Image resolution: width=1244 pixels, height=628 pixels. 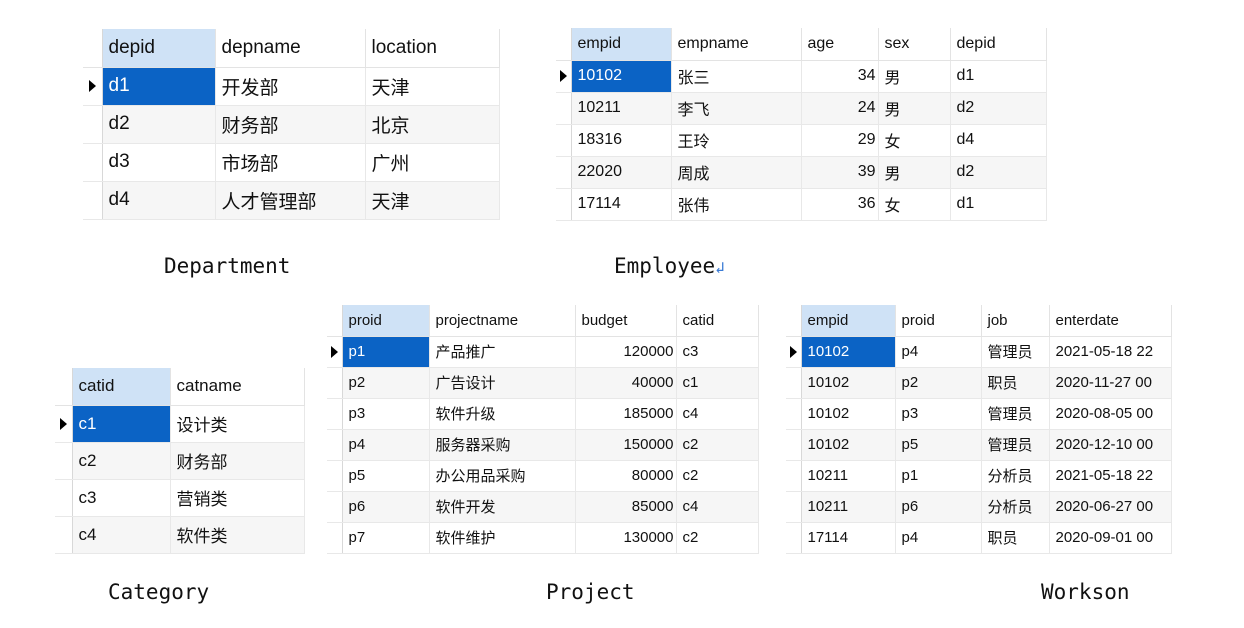 I want to click on table-row: d1 开发部 天津, so click(x=291, y=86).